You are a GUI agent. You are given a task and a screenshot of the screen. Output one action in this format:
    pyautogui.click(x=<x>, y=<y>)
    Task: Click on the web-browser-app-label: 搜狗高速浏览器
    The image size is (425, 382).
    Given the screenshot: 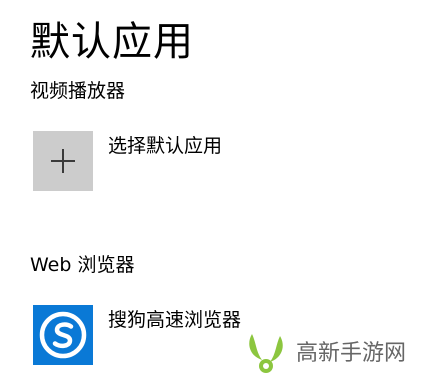 What is the action you would take?
    pyautogui.click(x=175, y=320)
    